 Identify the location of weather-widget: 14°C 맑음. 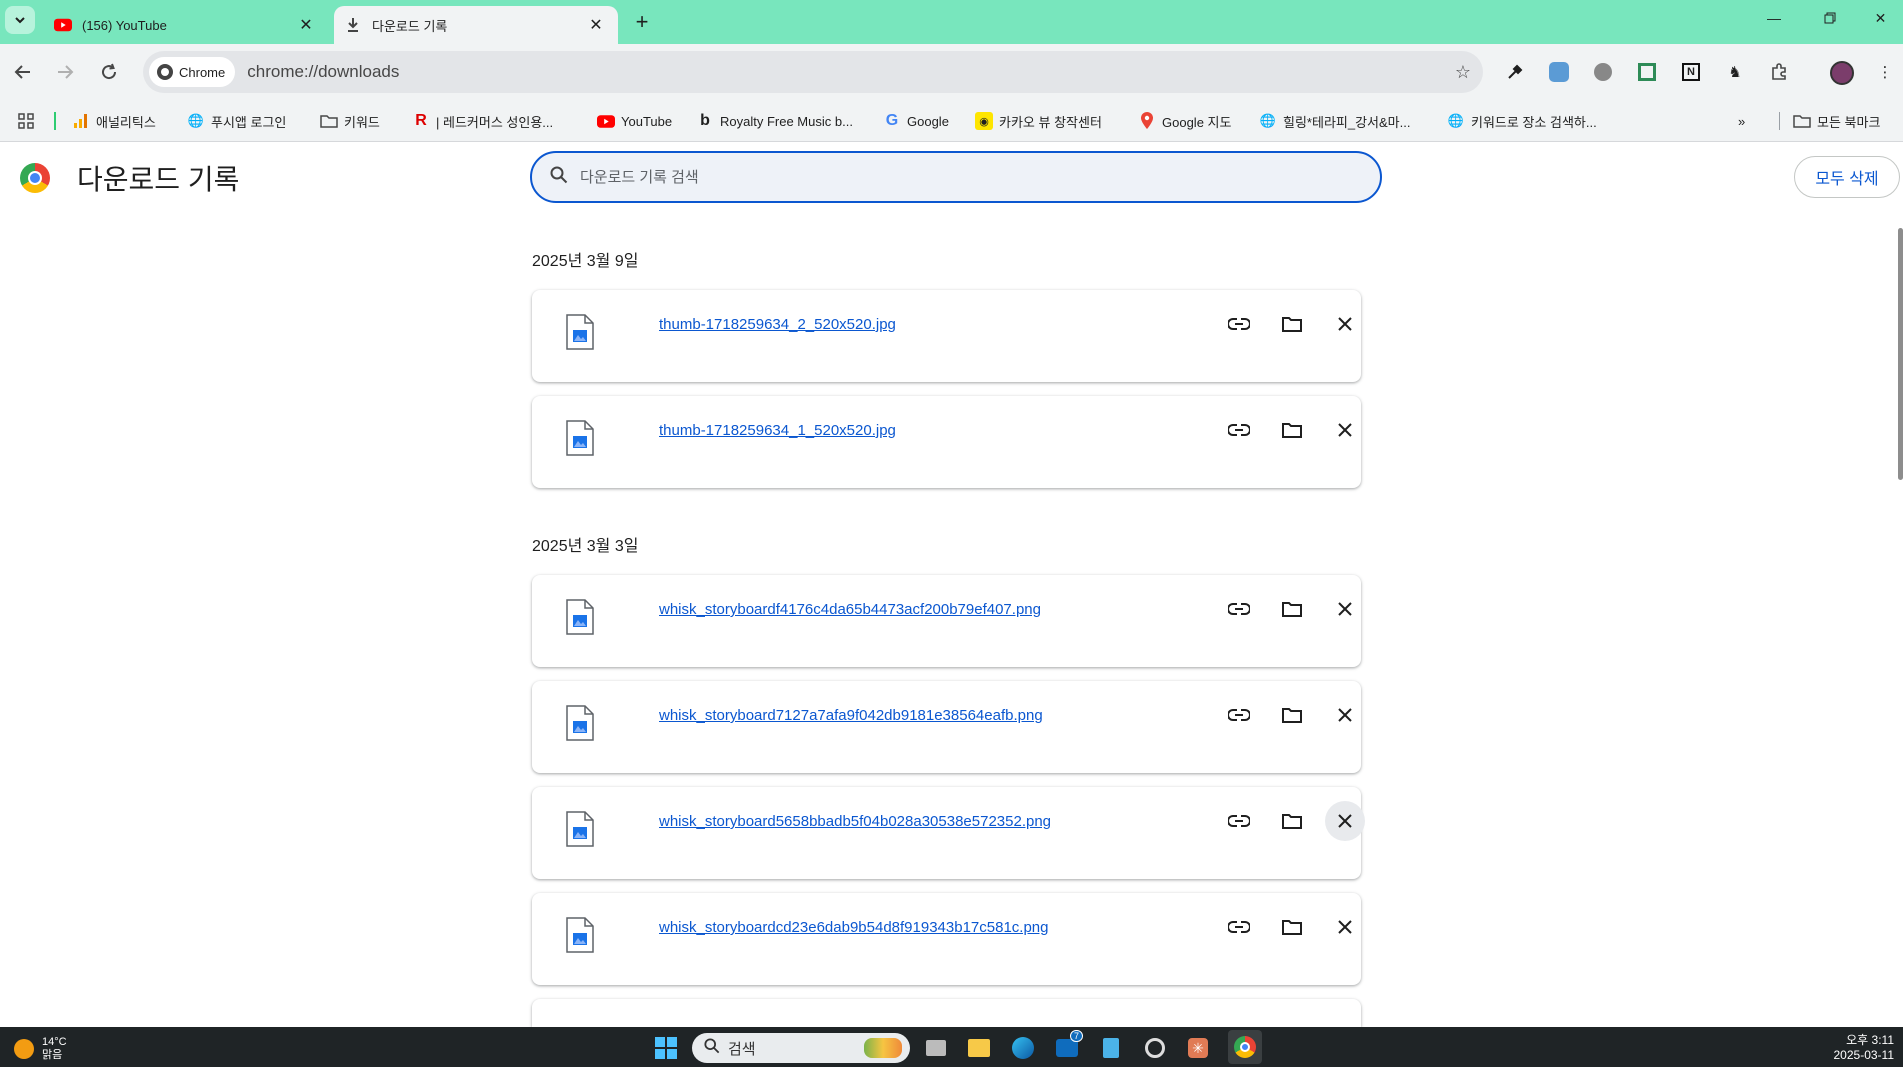
(40, 1049).